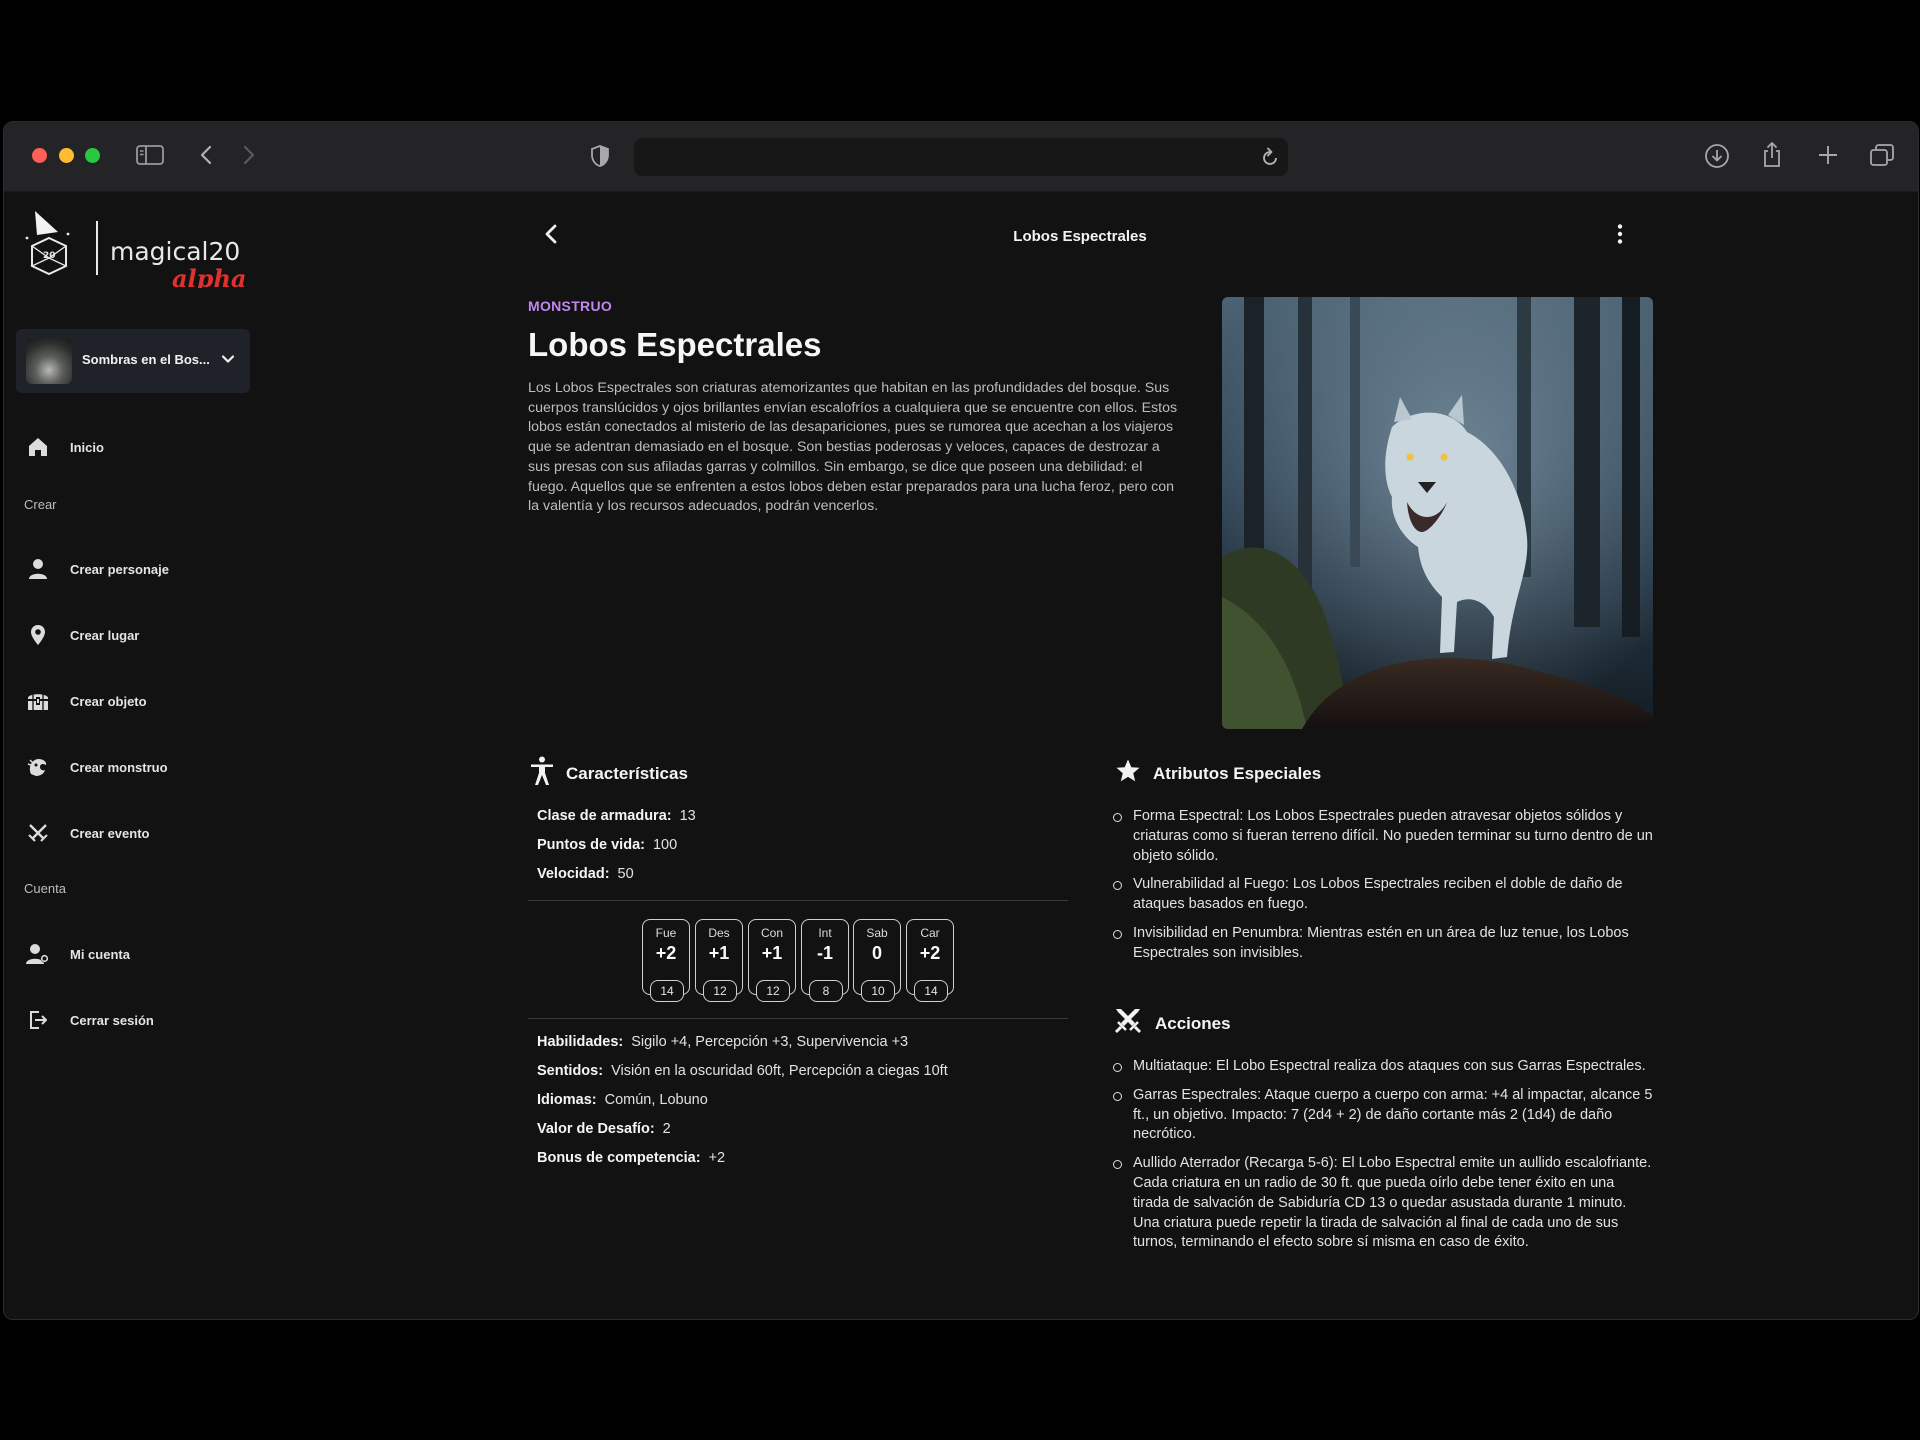 This screenshot has width=1920, height=1440. I want to click on monster-name: Lobos Espectrales, so click(675, 344).